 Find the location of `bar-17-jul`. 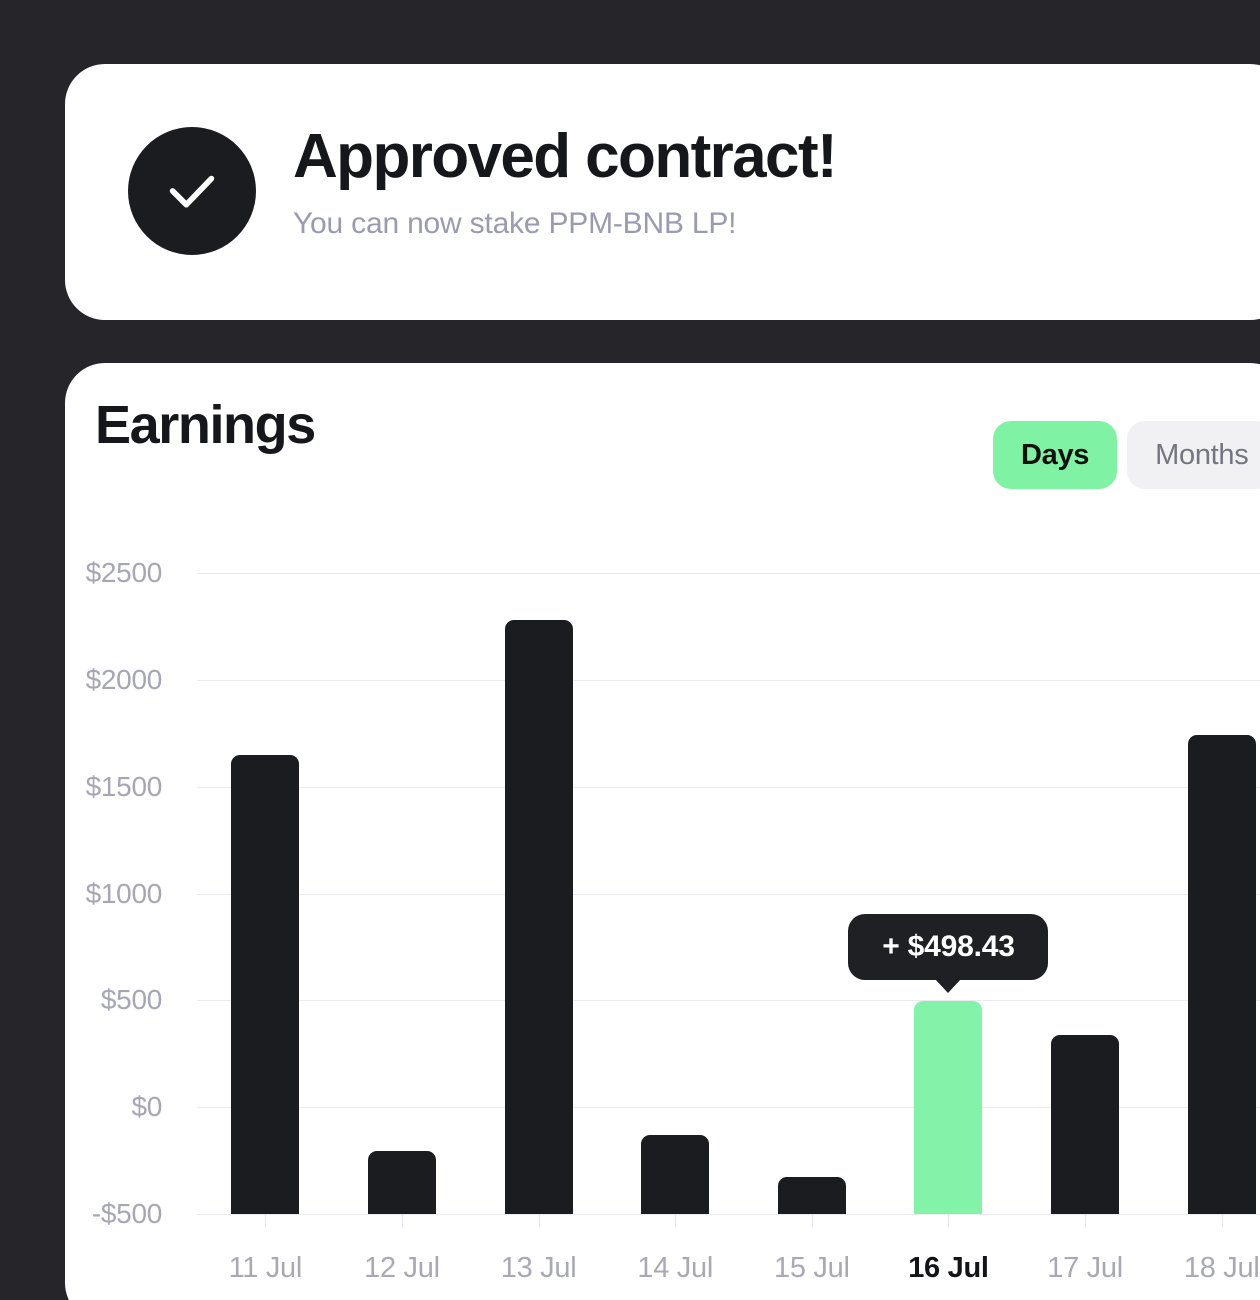

bar-17-jul is located at coordinates (1085, 1124).